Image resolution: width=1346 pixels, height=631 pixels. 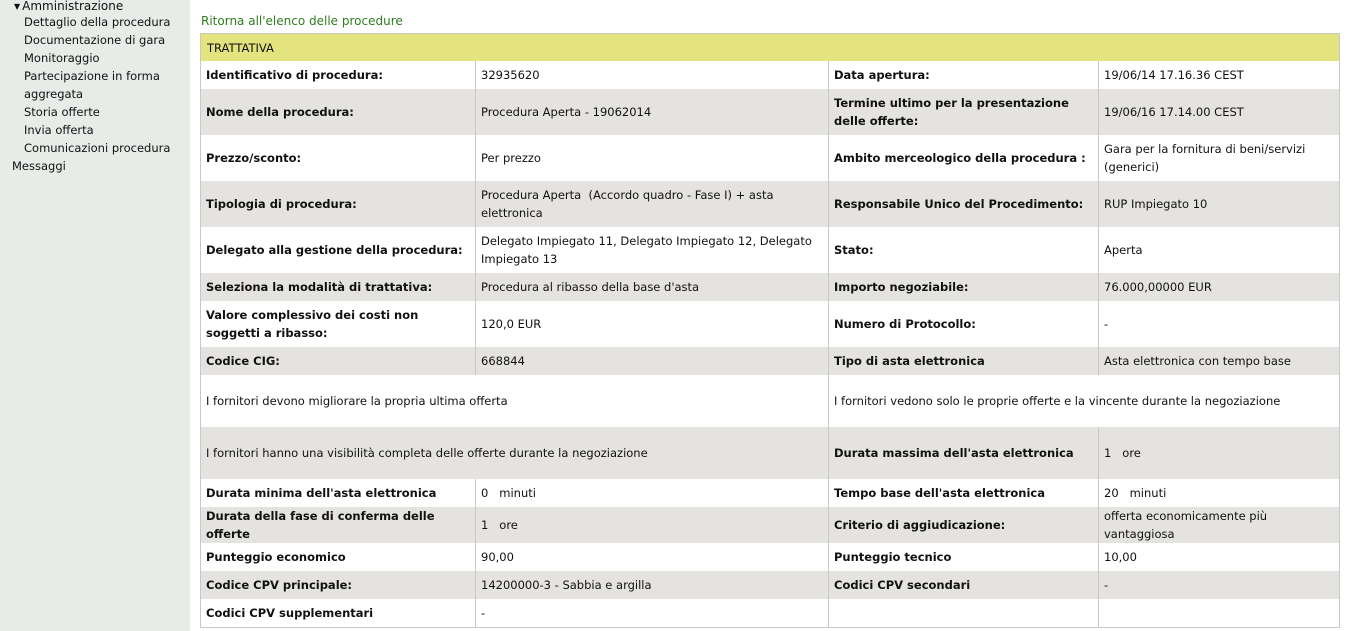 What do you see at coordinates (97, 22) in the screenshot?
I see `sidebar-item-dettaglio: Dettaglio della procedura` at bounding box center [97, 22].